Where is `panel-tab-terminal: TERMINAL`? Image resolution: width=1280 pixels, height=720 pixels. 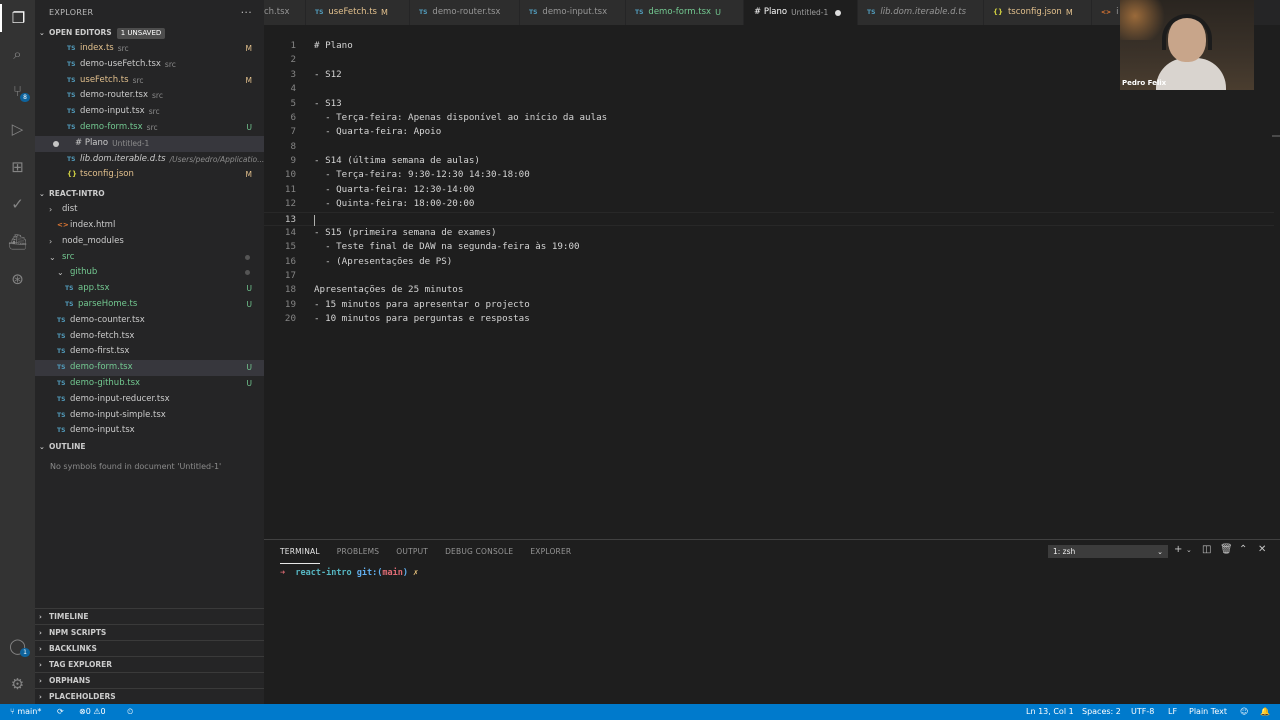 panel-tab-terminal: TERMINAL is located at coordinates (300, 552).